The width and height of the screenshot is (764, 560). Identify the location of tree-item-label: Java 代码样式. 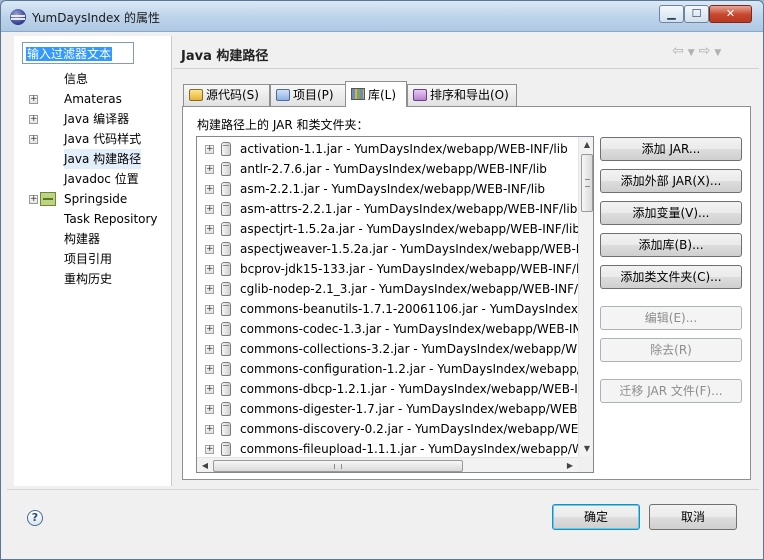
(103, 139).